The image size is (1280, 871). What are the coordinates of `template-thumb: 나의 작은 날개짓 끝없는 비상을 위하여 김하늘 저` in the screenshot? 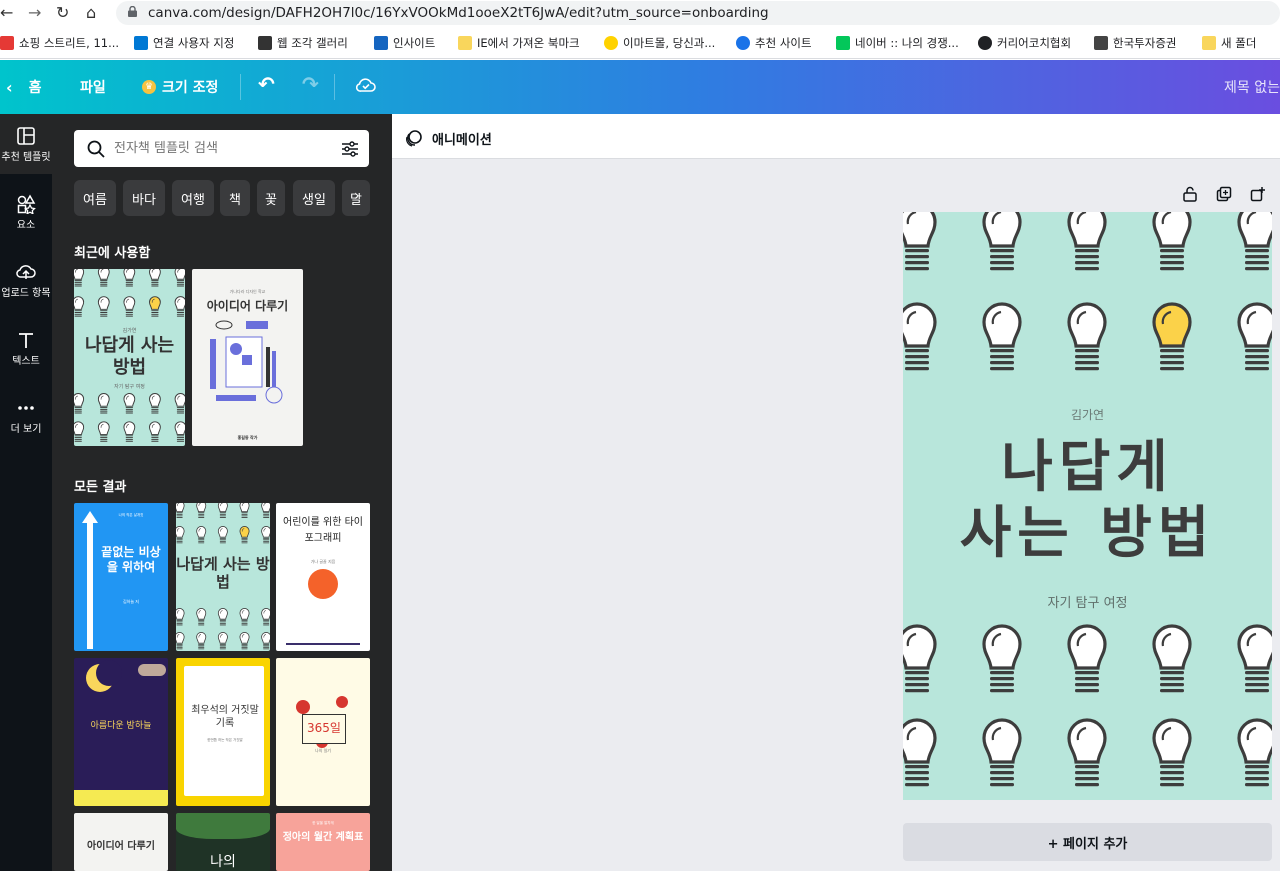 It's located at (121, 577).